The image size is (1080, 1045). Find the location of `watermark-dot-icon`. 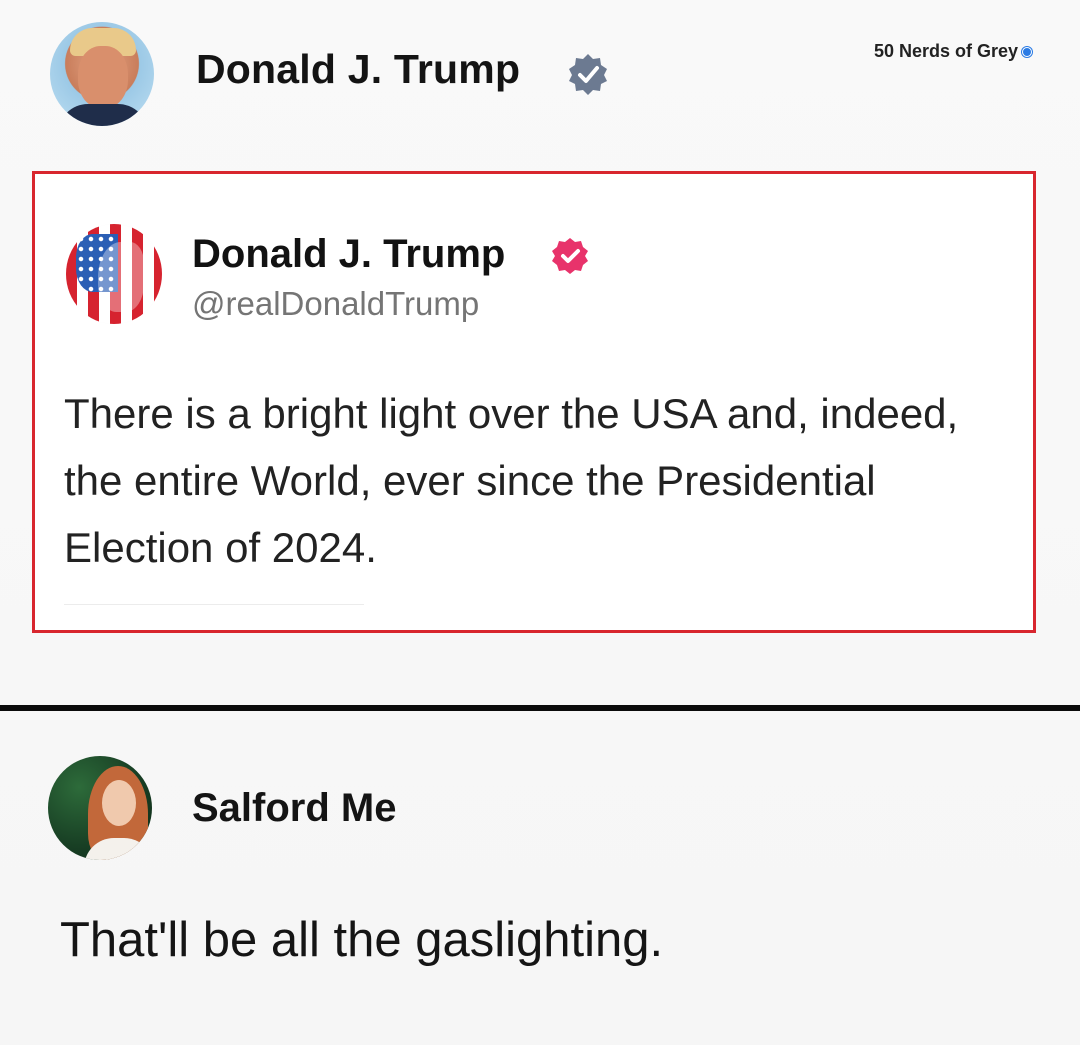

watermark-dot-icon is located at coordinates (1027, 52).